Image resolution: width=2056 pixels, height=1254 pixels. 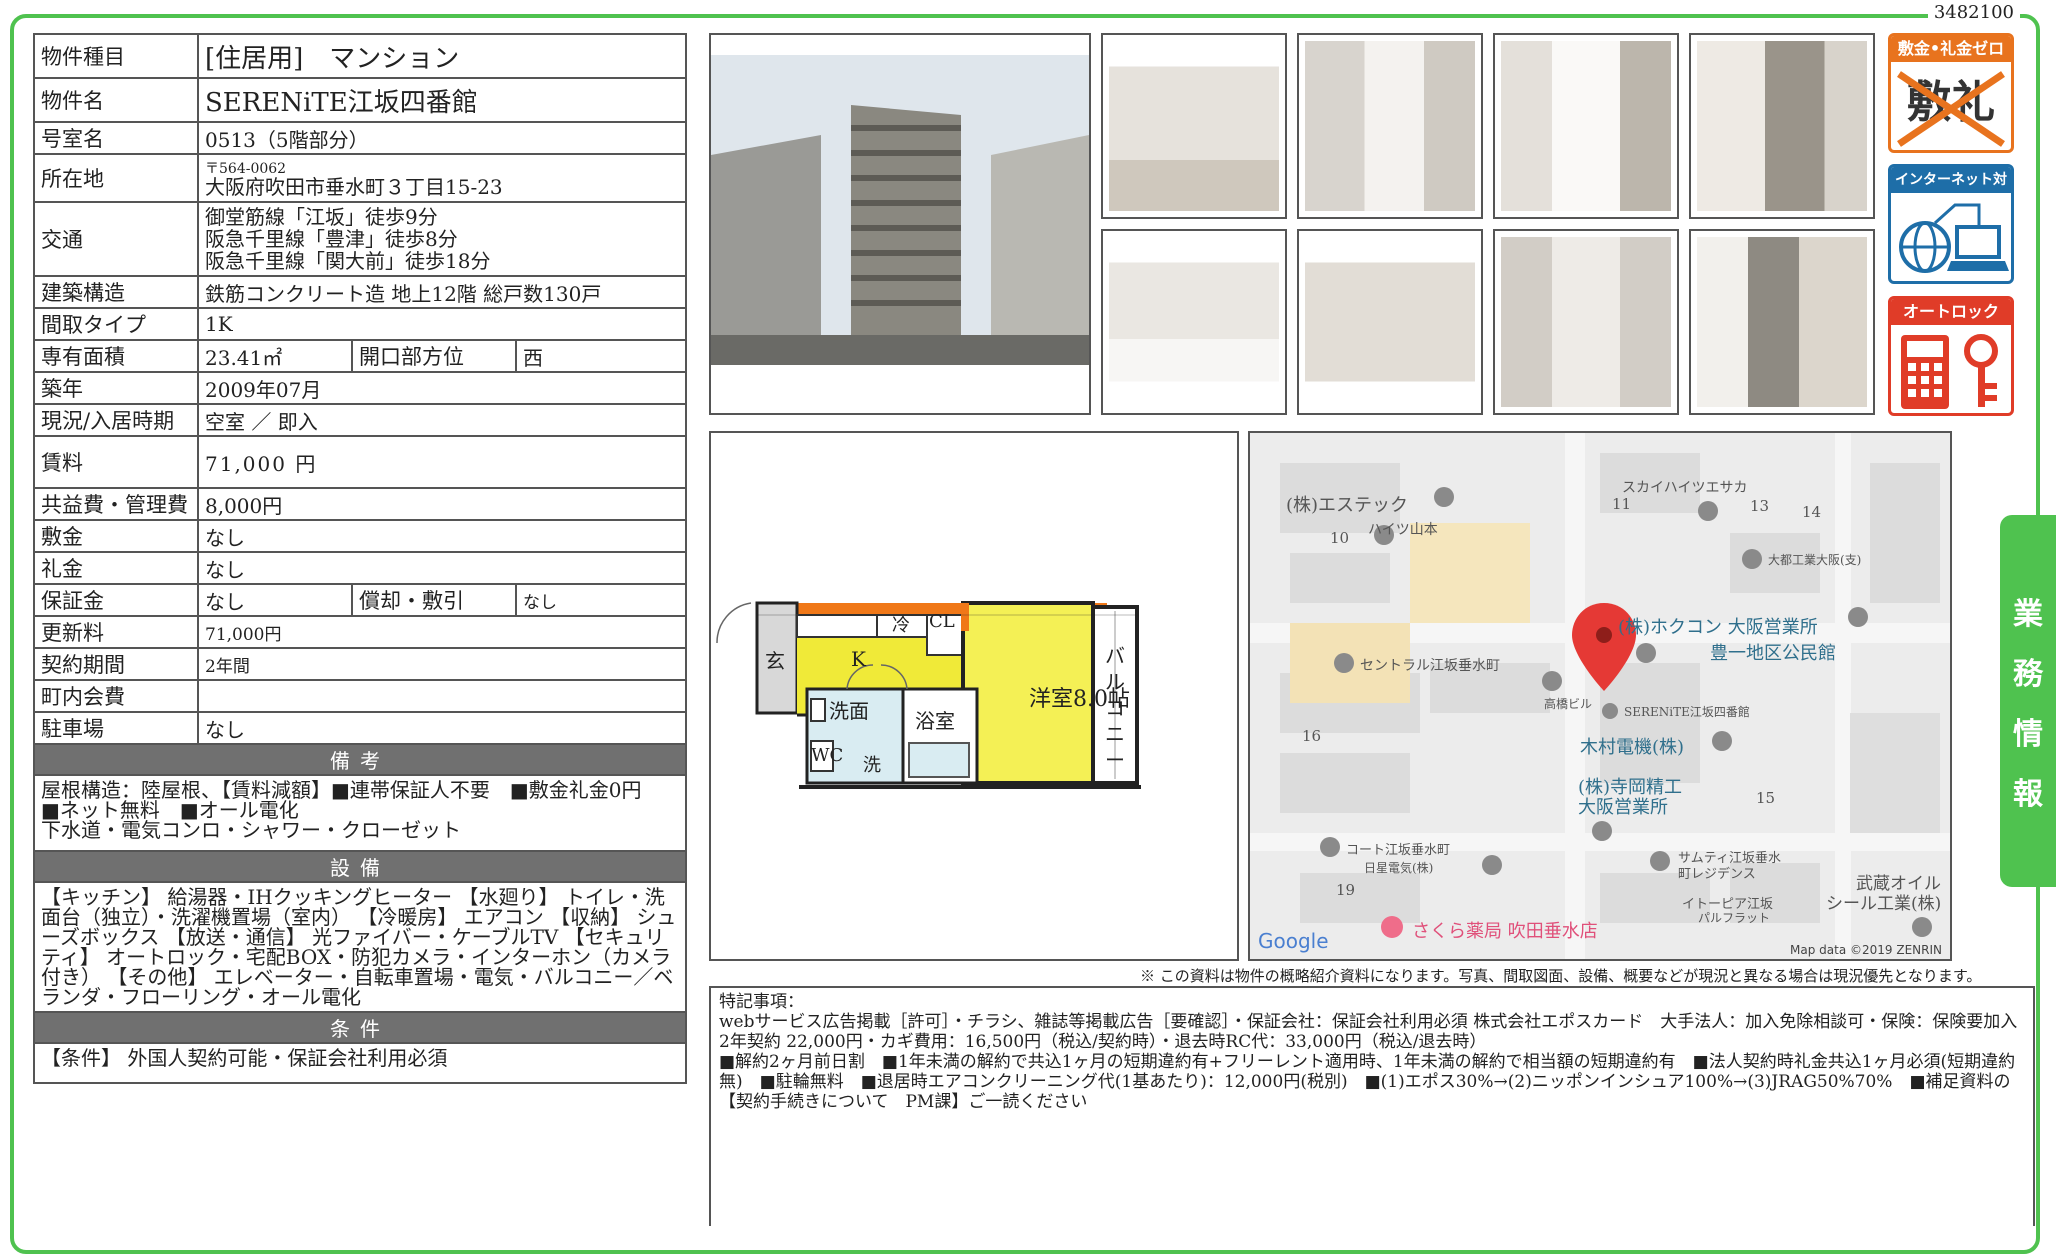 I want to click on label: 物件種目, so click(x=116, y=56).